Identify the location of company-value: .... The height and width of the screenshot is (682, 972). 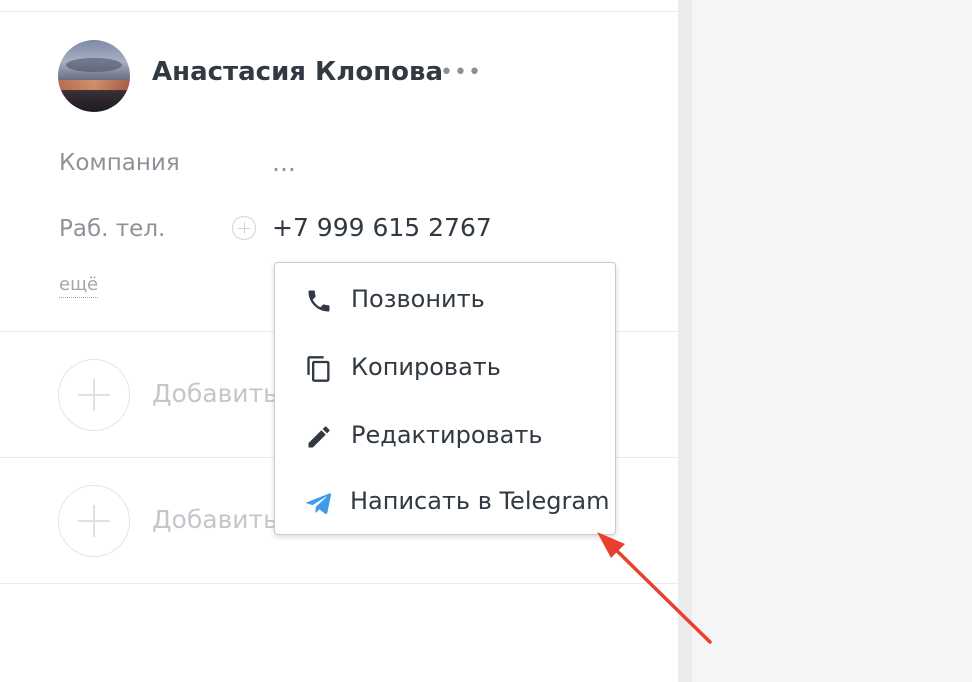
(284, 162).